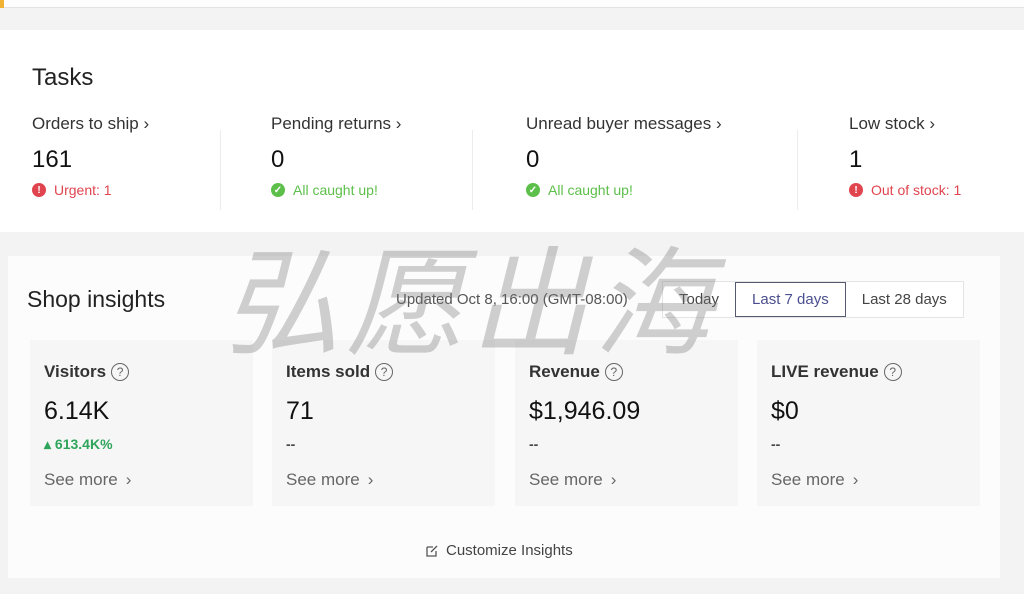  I want to click on edit-icon, so click(432, 551).